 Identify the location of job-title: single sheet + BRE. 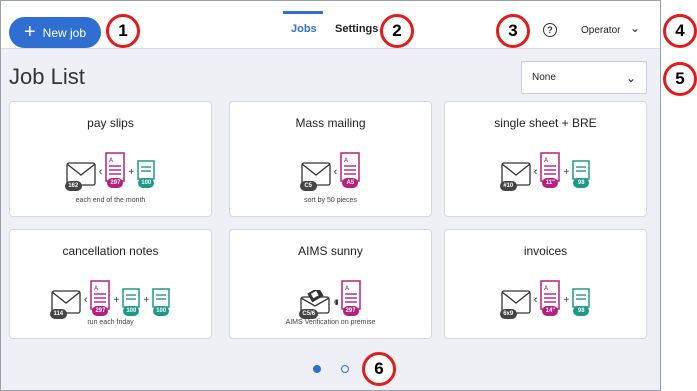
(545, 123).